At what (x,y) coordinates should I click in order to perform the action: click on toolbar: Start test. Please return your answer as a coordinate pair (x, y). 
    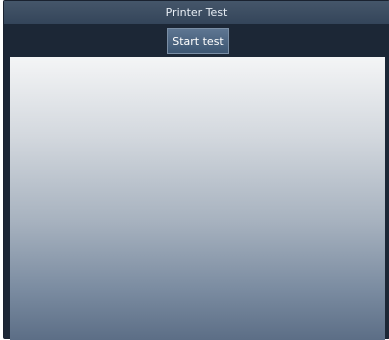
    Looking at the image, I should click on (196, 40).